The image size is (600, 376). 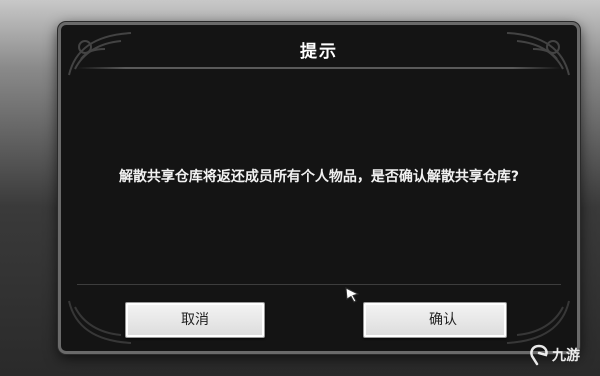 I want to click on title-divider, so click(x=319, y=68).